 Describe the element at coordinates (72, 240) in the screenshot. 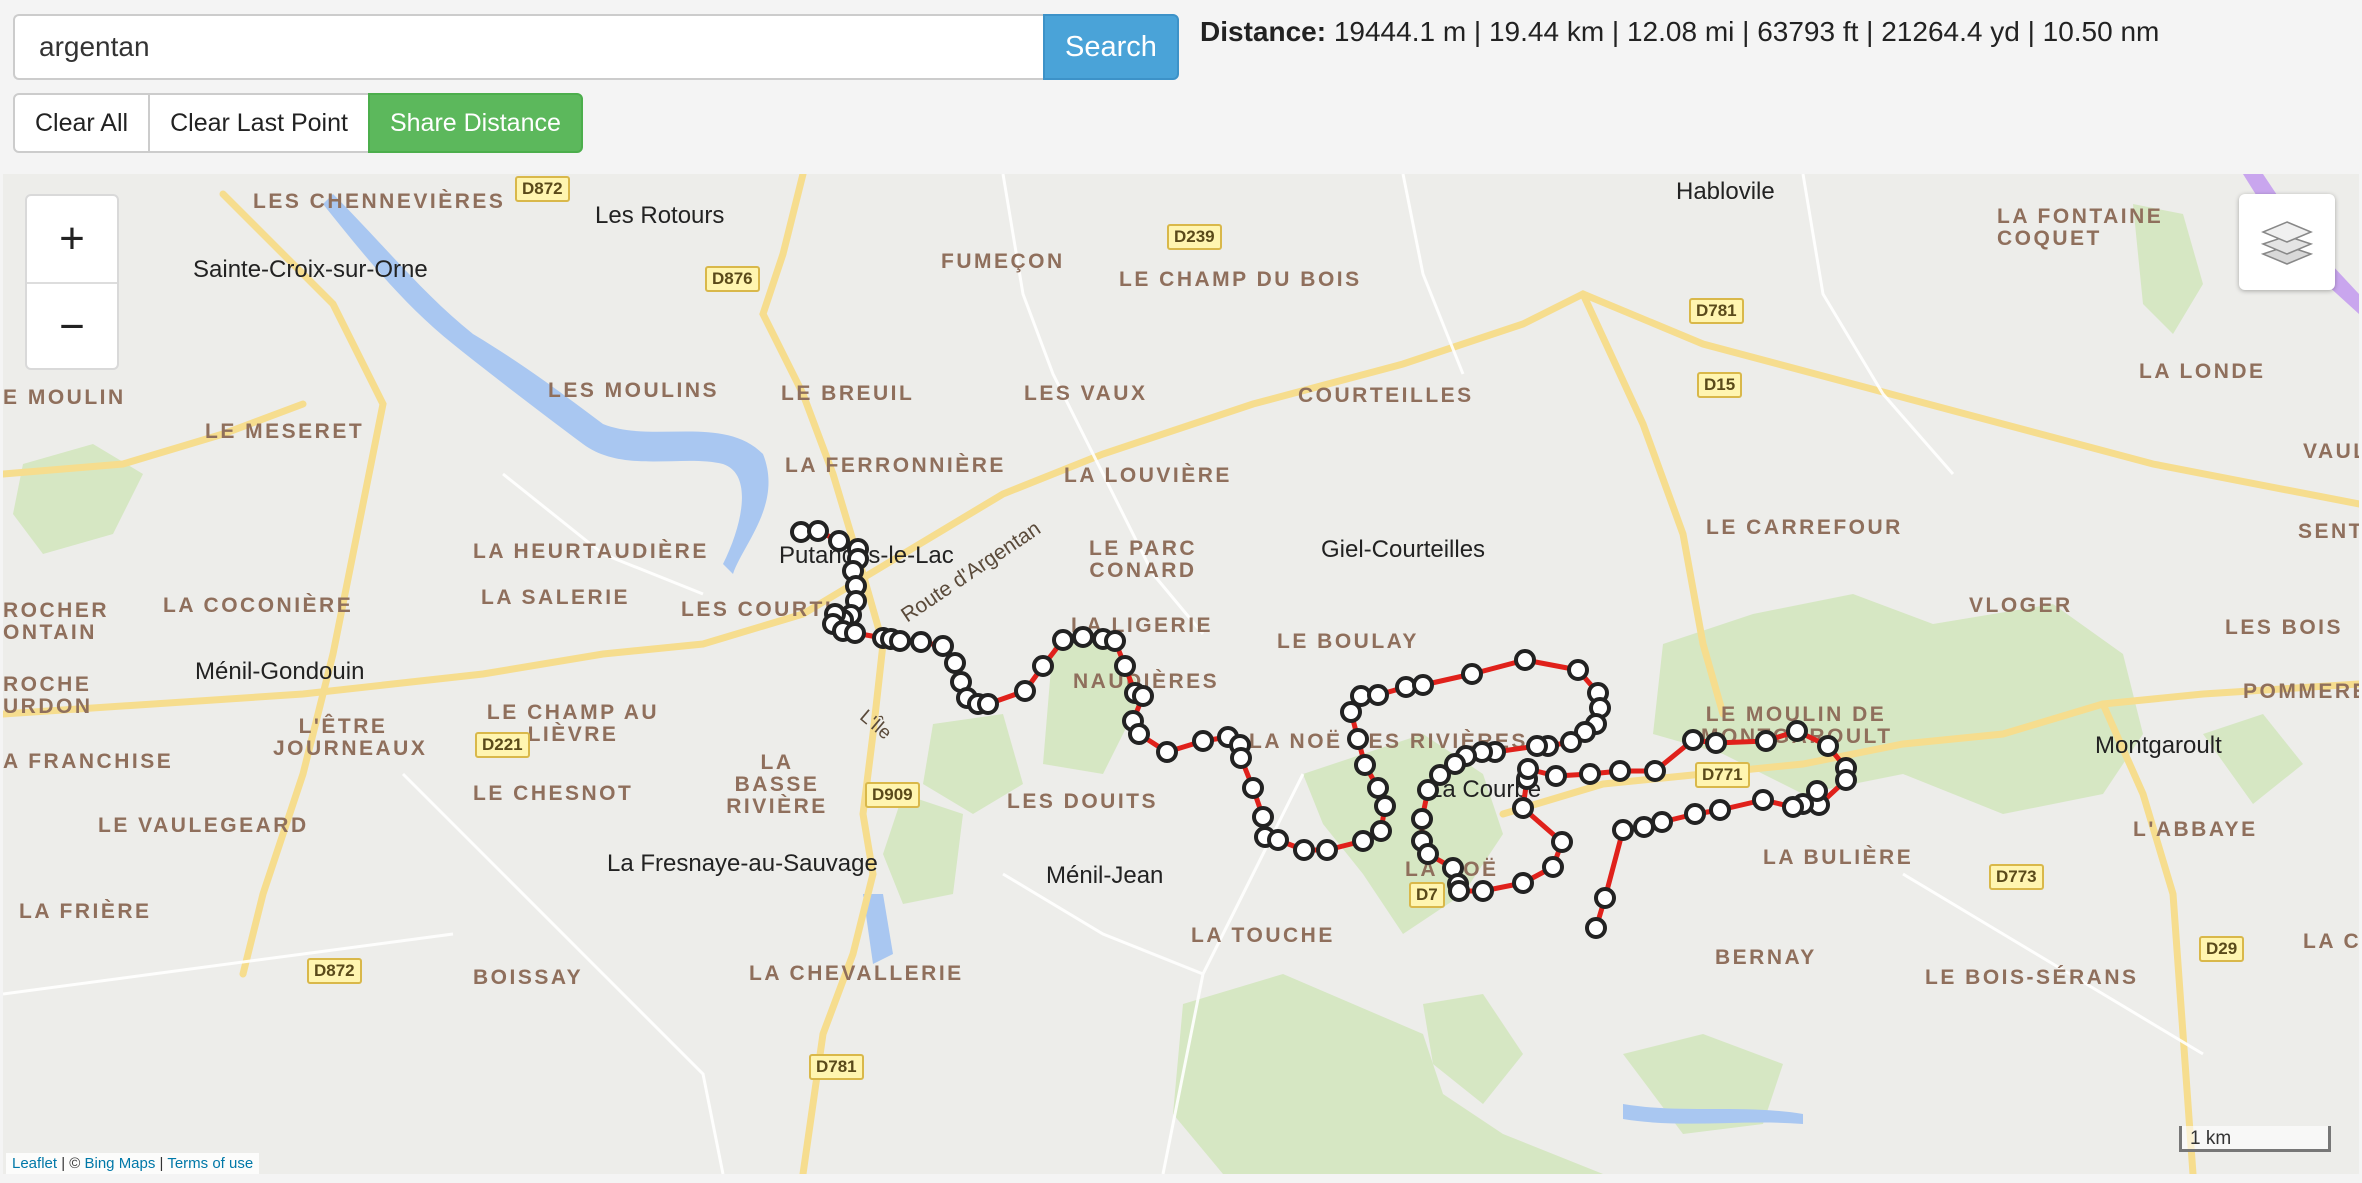

I see `zoom-in-button: +` at that location.